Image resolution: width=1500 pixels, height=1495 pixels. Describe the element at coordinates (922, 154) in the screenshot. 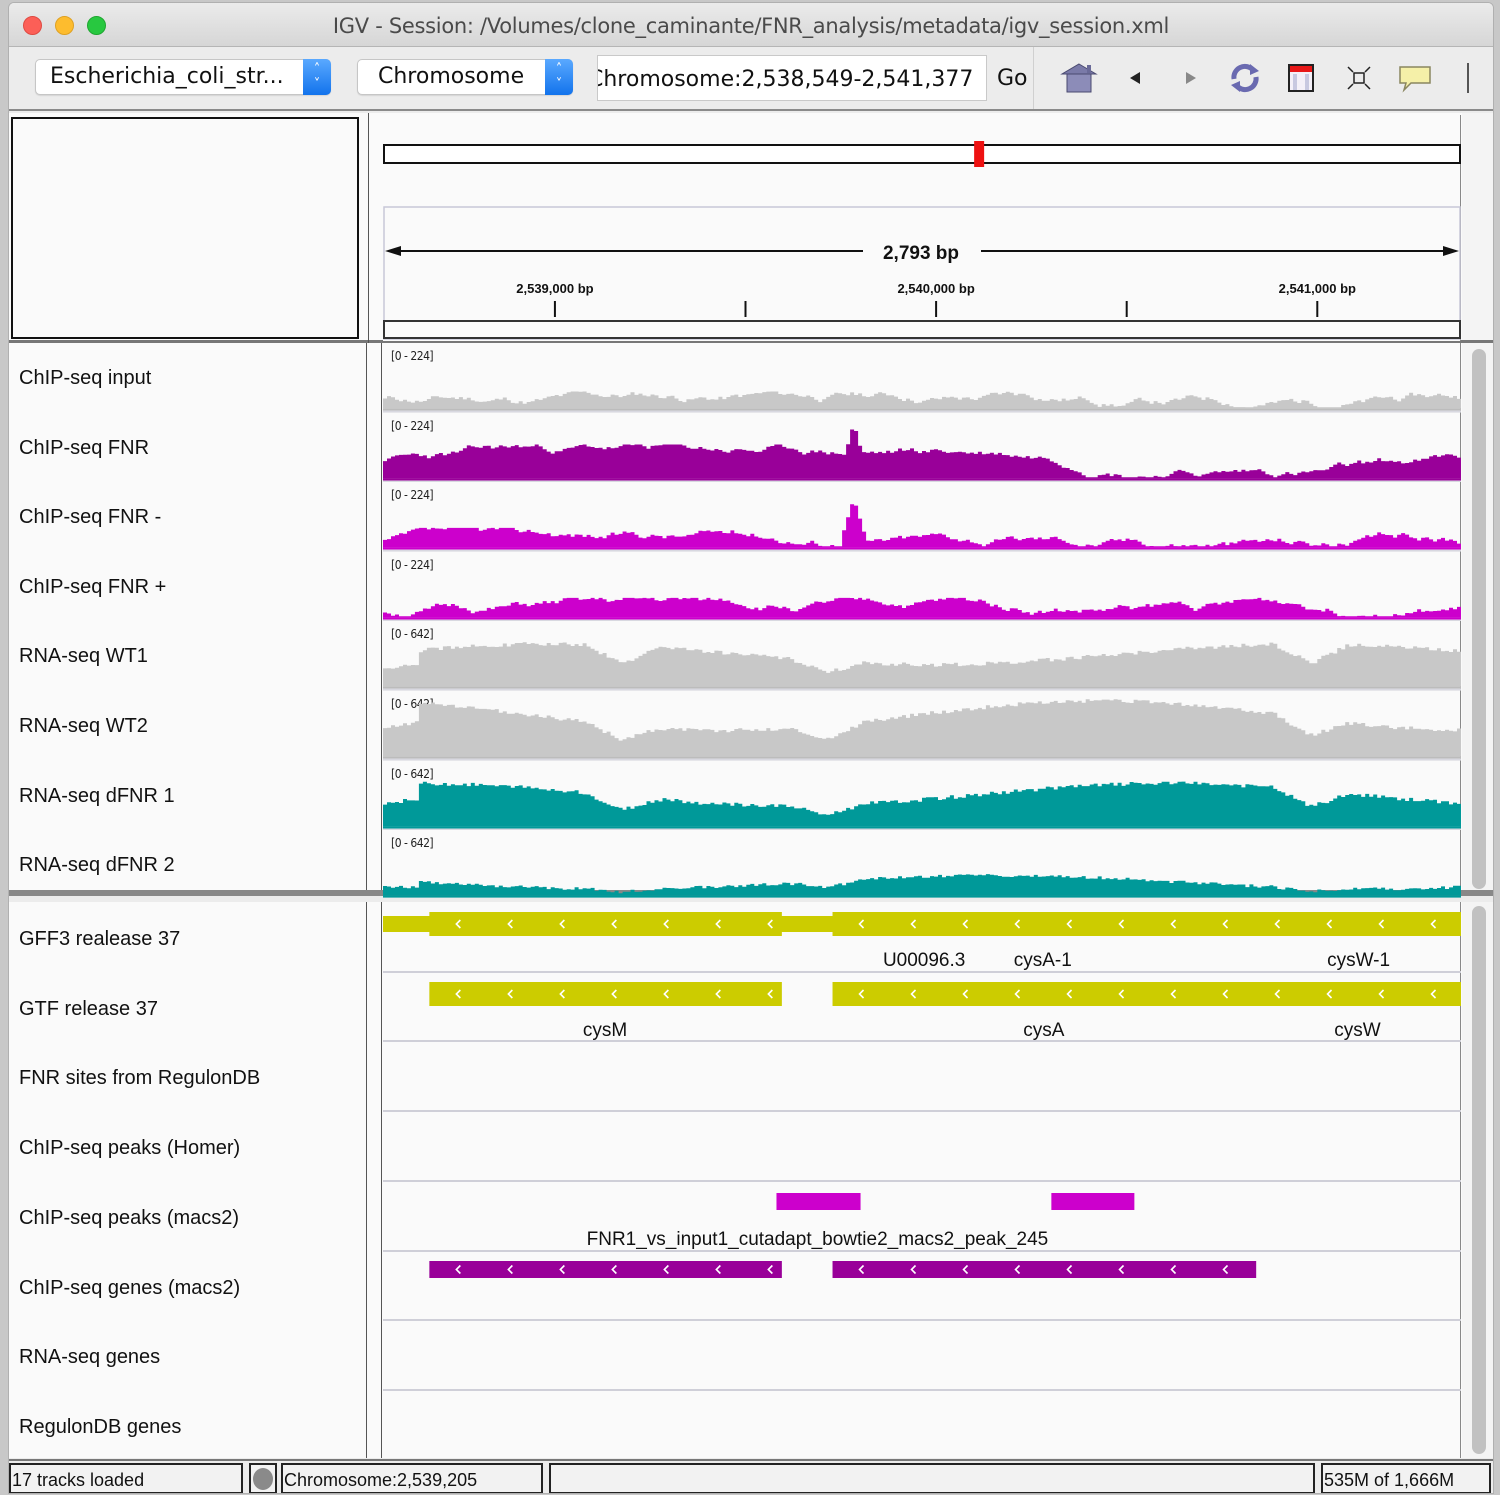

I see `chromosome-ideogram` at that location.